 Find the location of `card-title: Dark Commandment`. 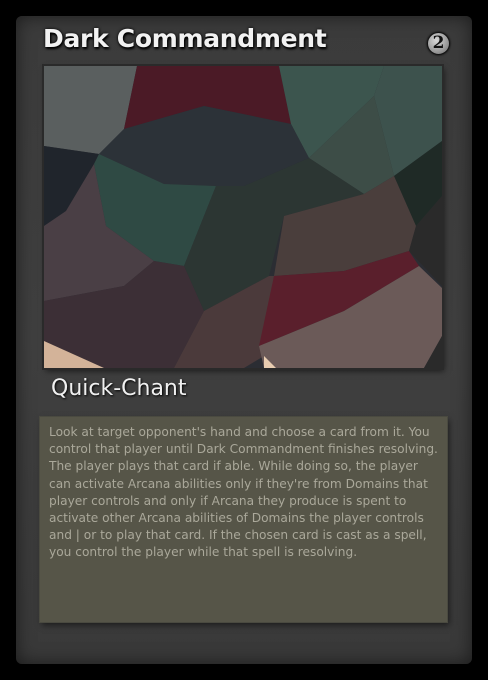

card-title: Dark Commandment is located at coordinates (185, 38).